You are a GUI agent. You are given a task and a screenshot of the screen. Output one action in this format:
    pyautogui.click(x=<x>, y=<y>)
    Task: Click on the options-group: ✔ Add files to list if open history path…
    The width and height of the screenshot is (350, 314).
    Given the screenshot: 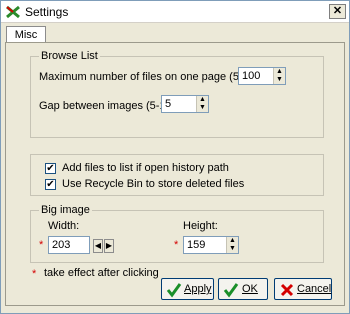 What is the action you would take?
    pyautogui.click(x=177, y=175)
    